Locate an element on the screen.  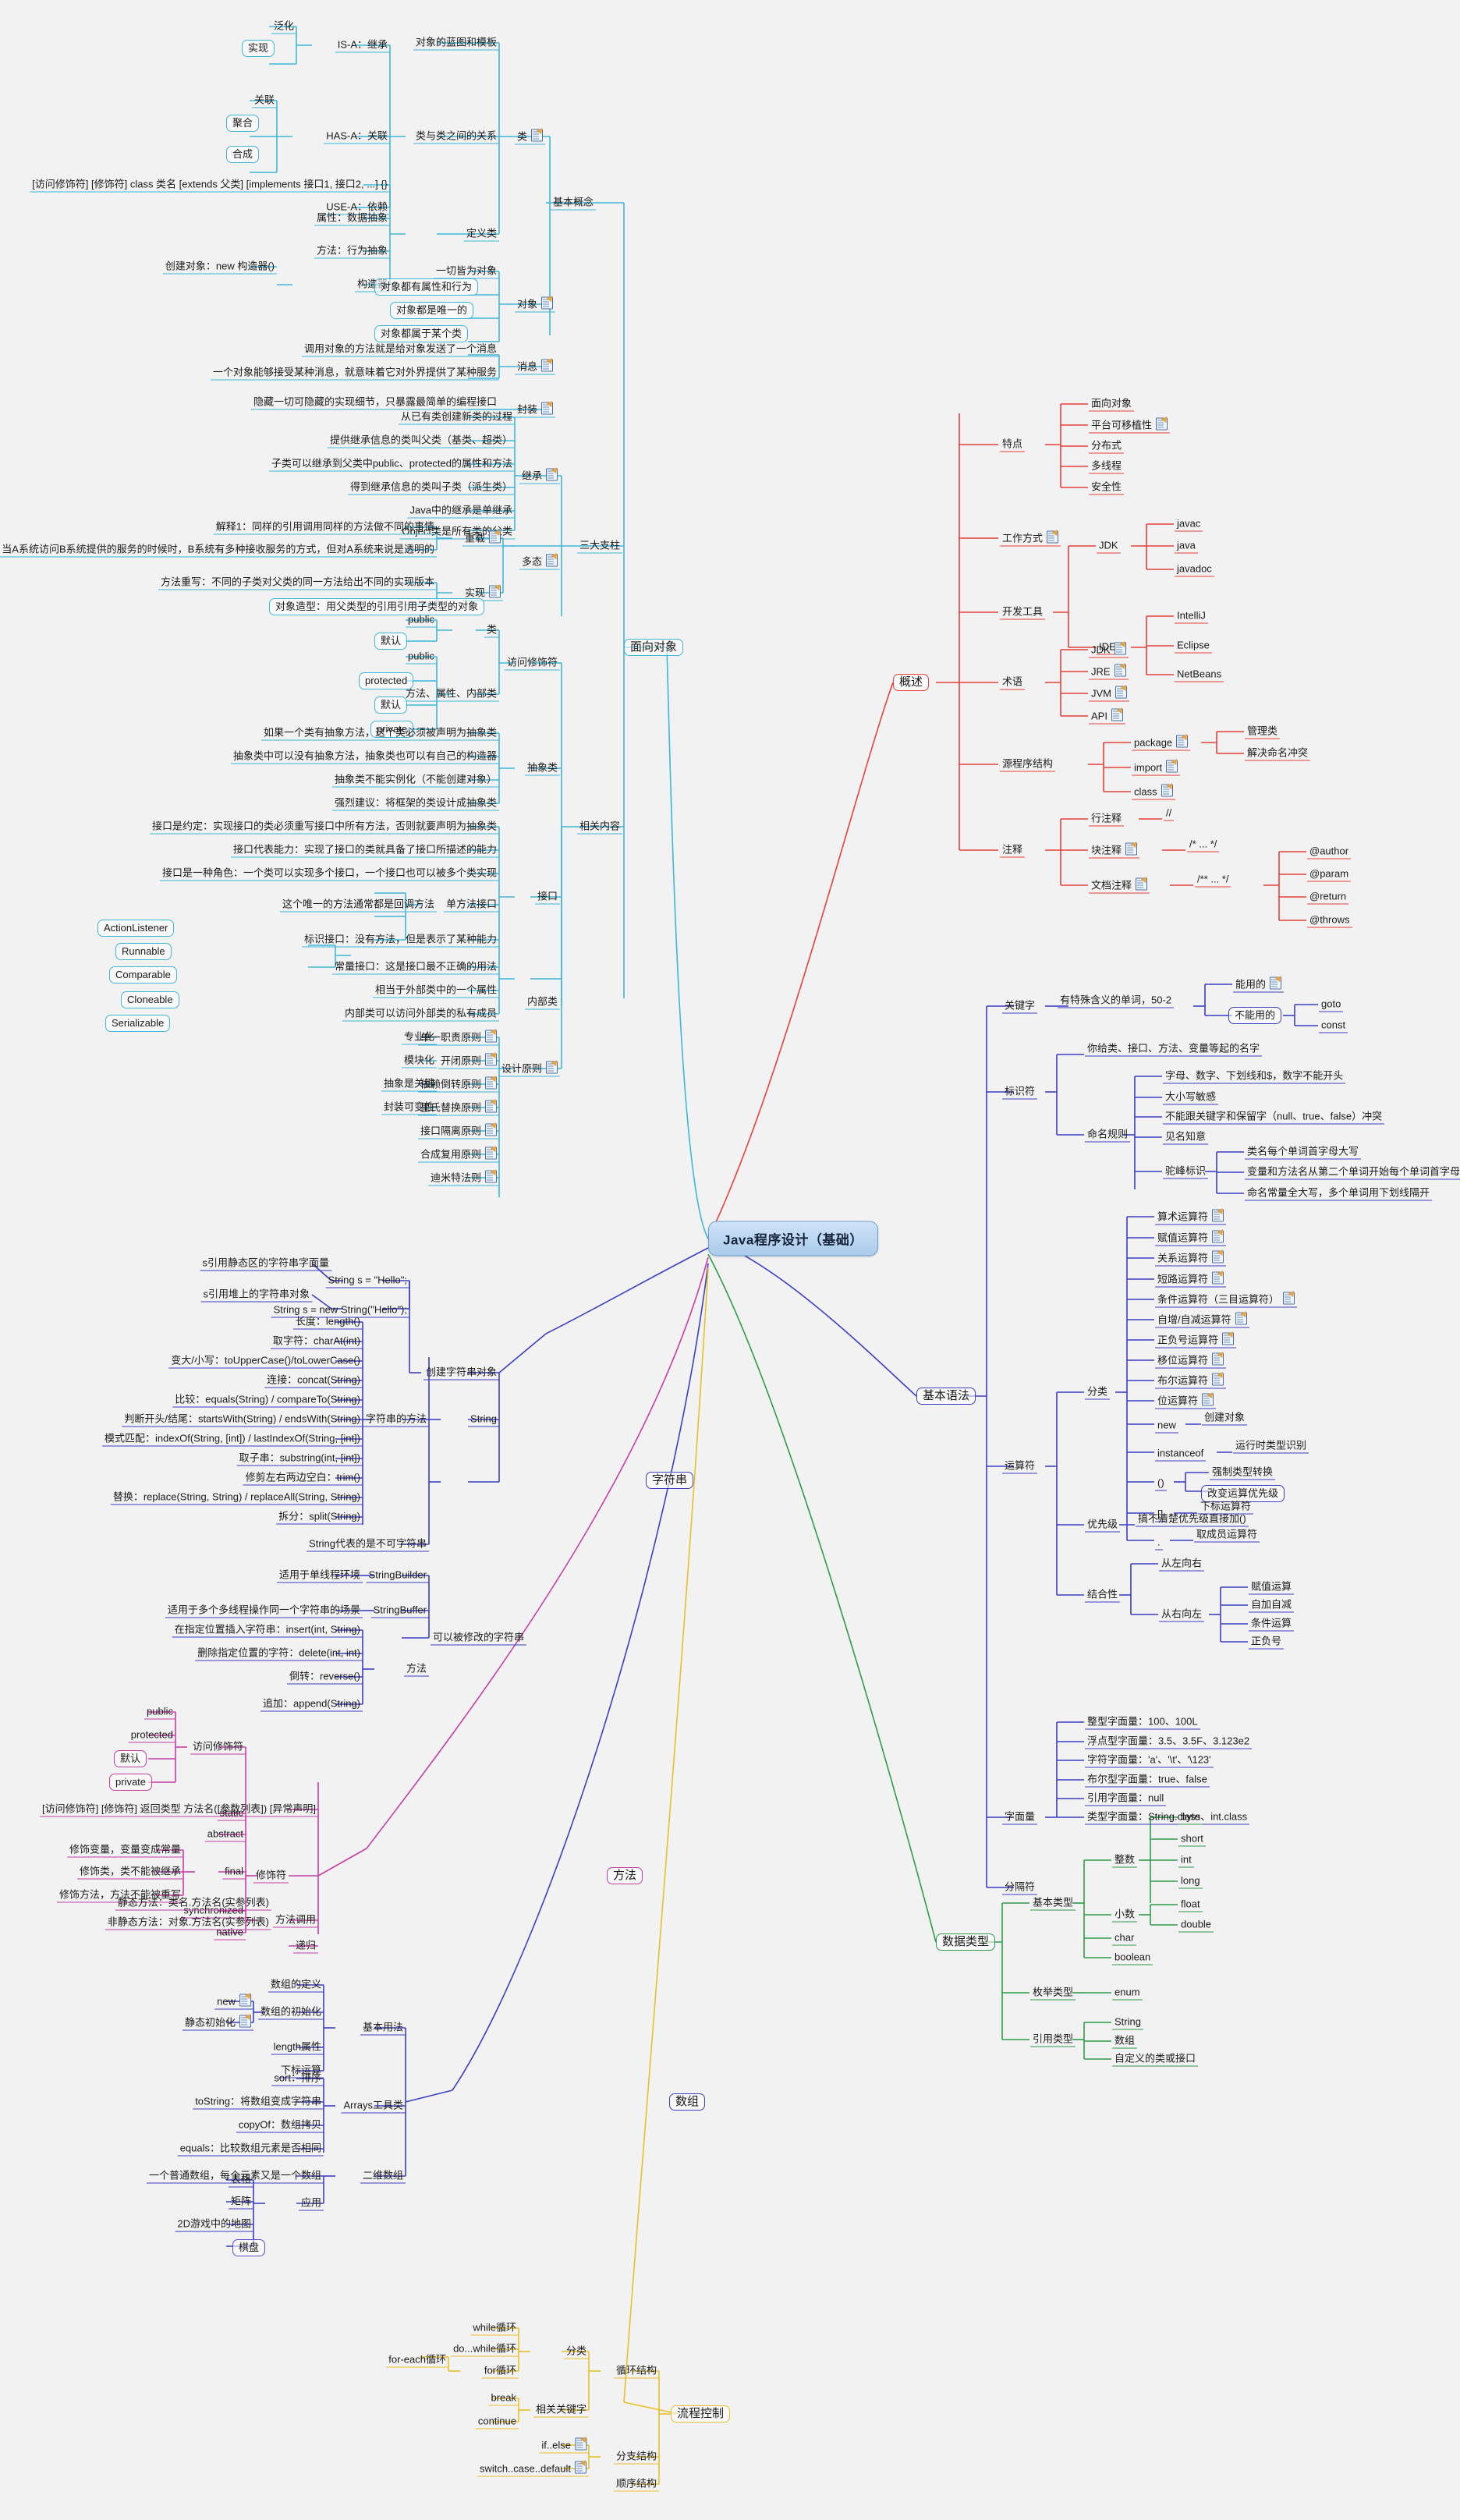
class-modifier-1: 默认 is located at coordinates (391, 641).